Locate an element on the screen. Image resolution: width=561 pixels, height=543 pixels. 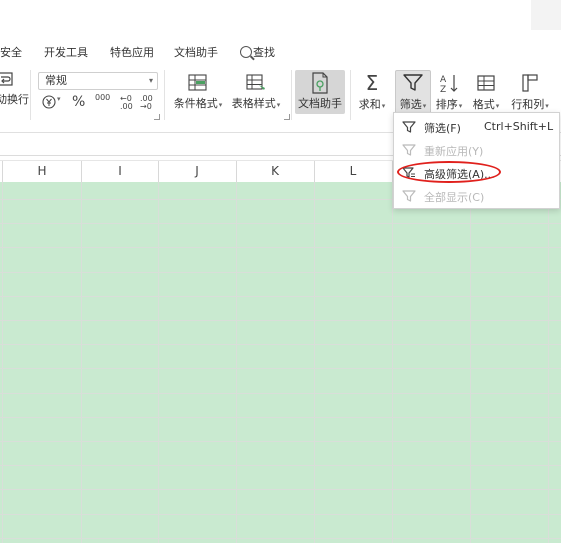
doc-assistant-button: 文档助手 is located at coordinates (320, 91).